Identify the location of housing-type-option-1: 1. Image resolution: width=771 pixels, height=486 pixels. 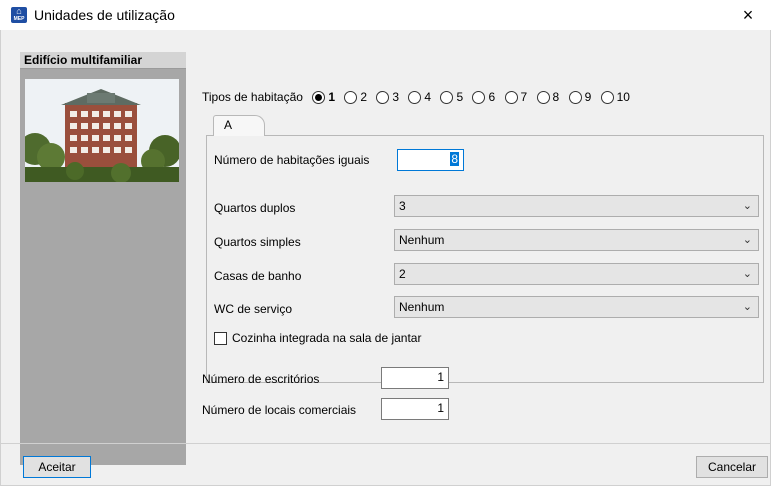
(323, 96).